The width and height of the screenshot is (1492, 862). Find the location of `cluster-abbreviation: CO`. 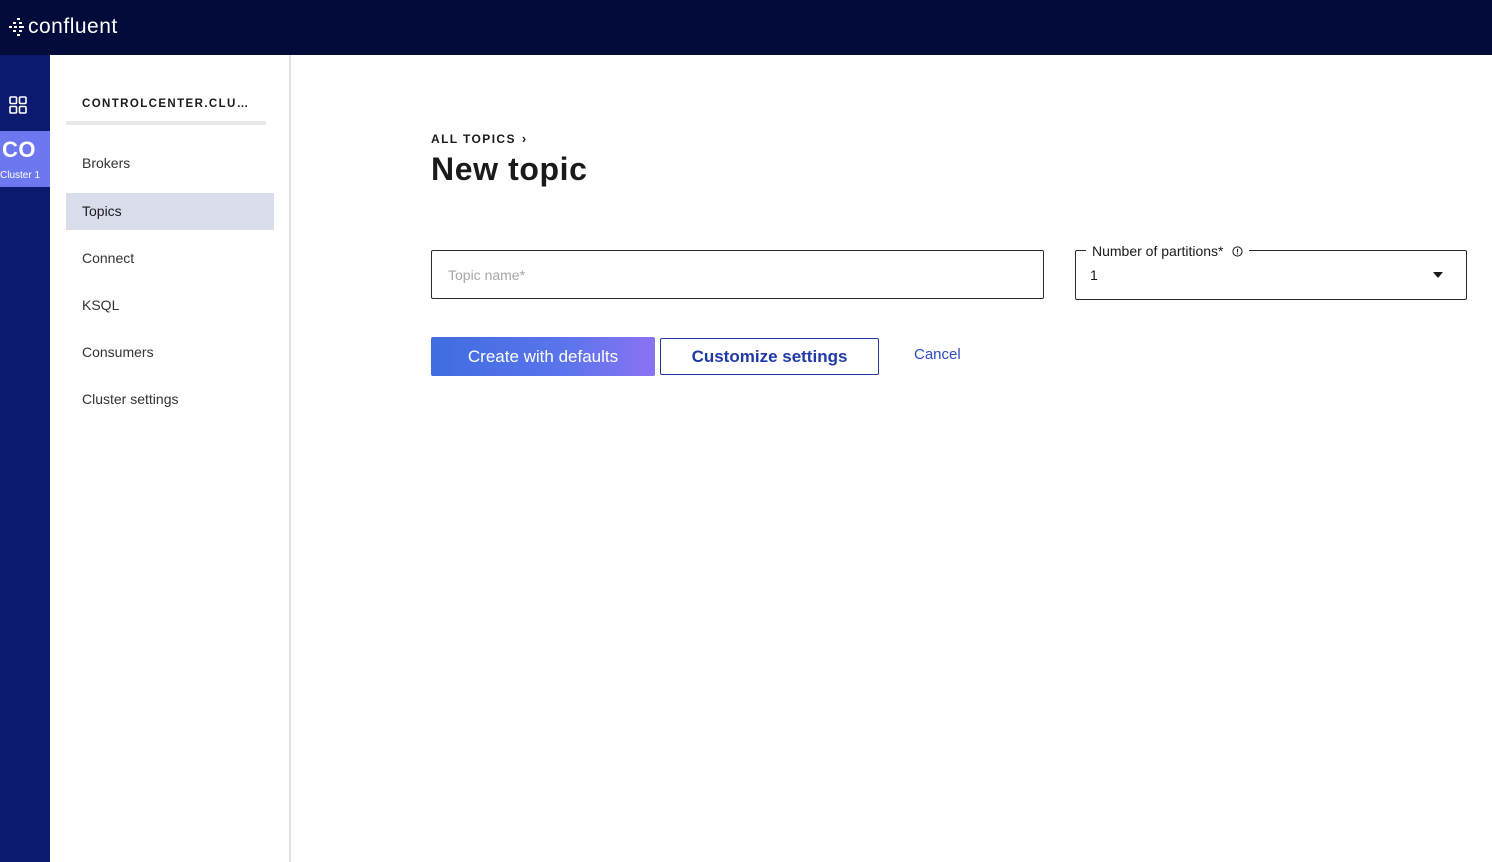

cluster-abbreviation: CO is located at coordinates (19, 149).